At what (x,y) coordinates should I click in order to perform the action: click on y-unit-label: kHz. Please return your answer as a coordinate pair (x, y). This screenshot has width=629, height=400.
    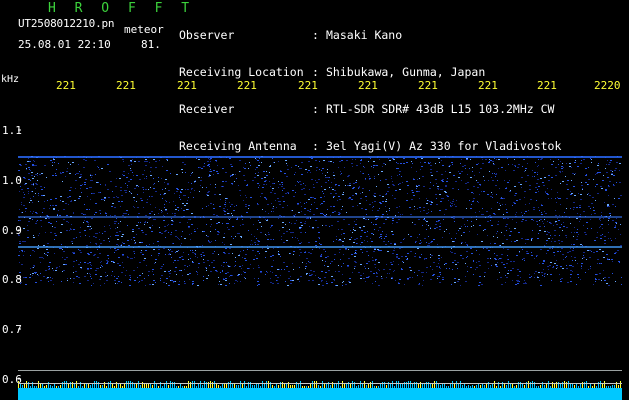
    Looking at the image, I should click on (10, 79).